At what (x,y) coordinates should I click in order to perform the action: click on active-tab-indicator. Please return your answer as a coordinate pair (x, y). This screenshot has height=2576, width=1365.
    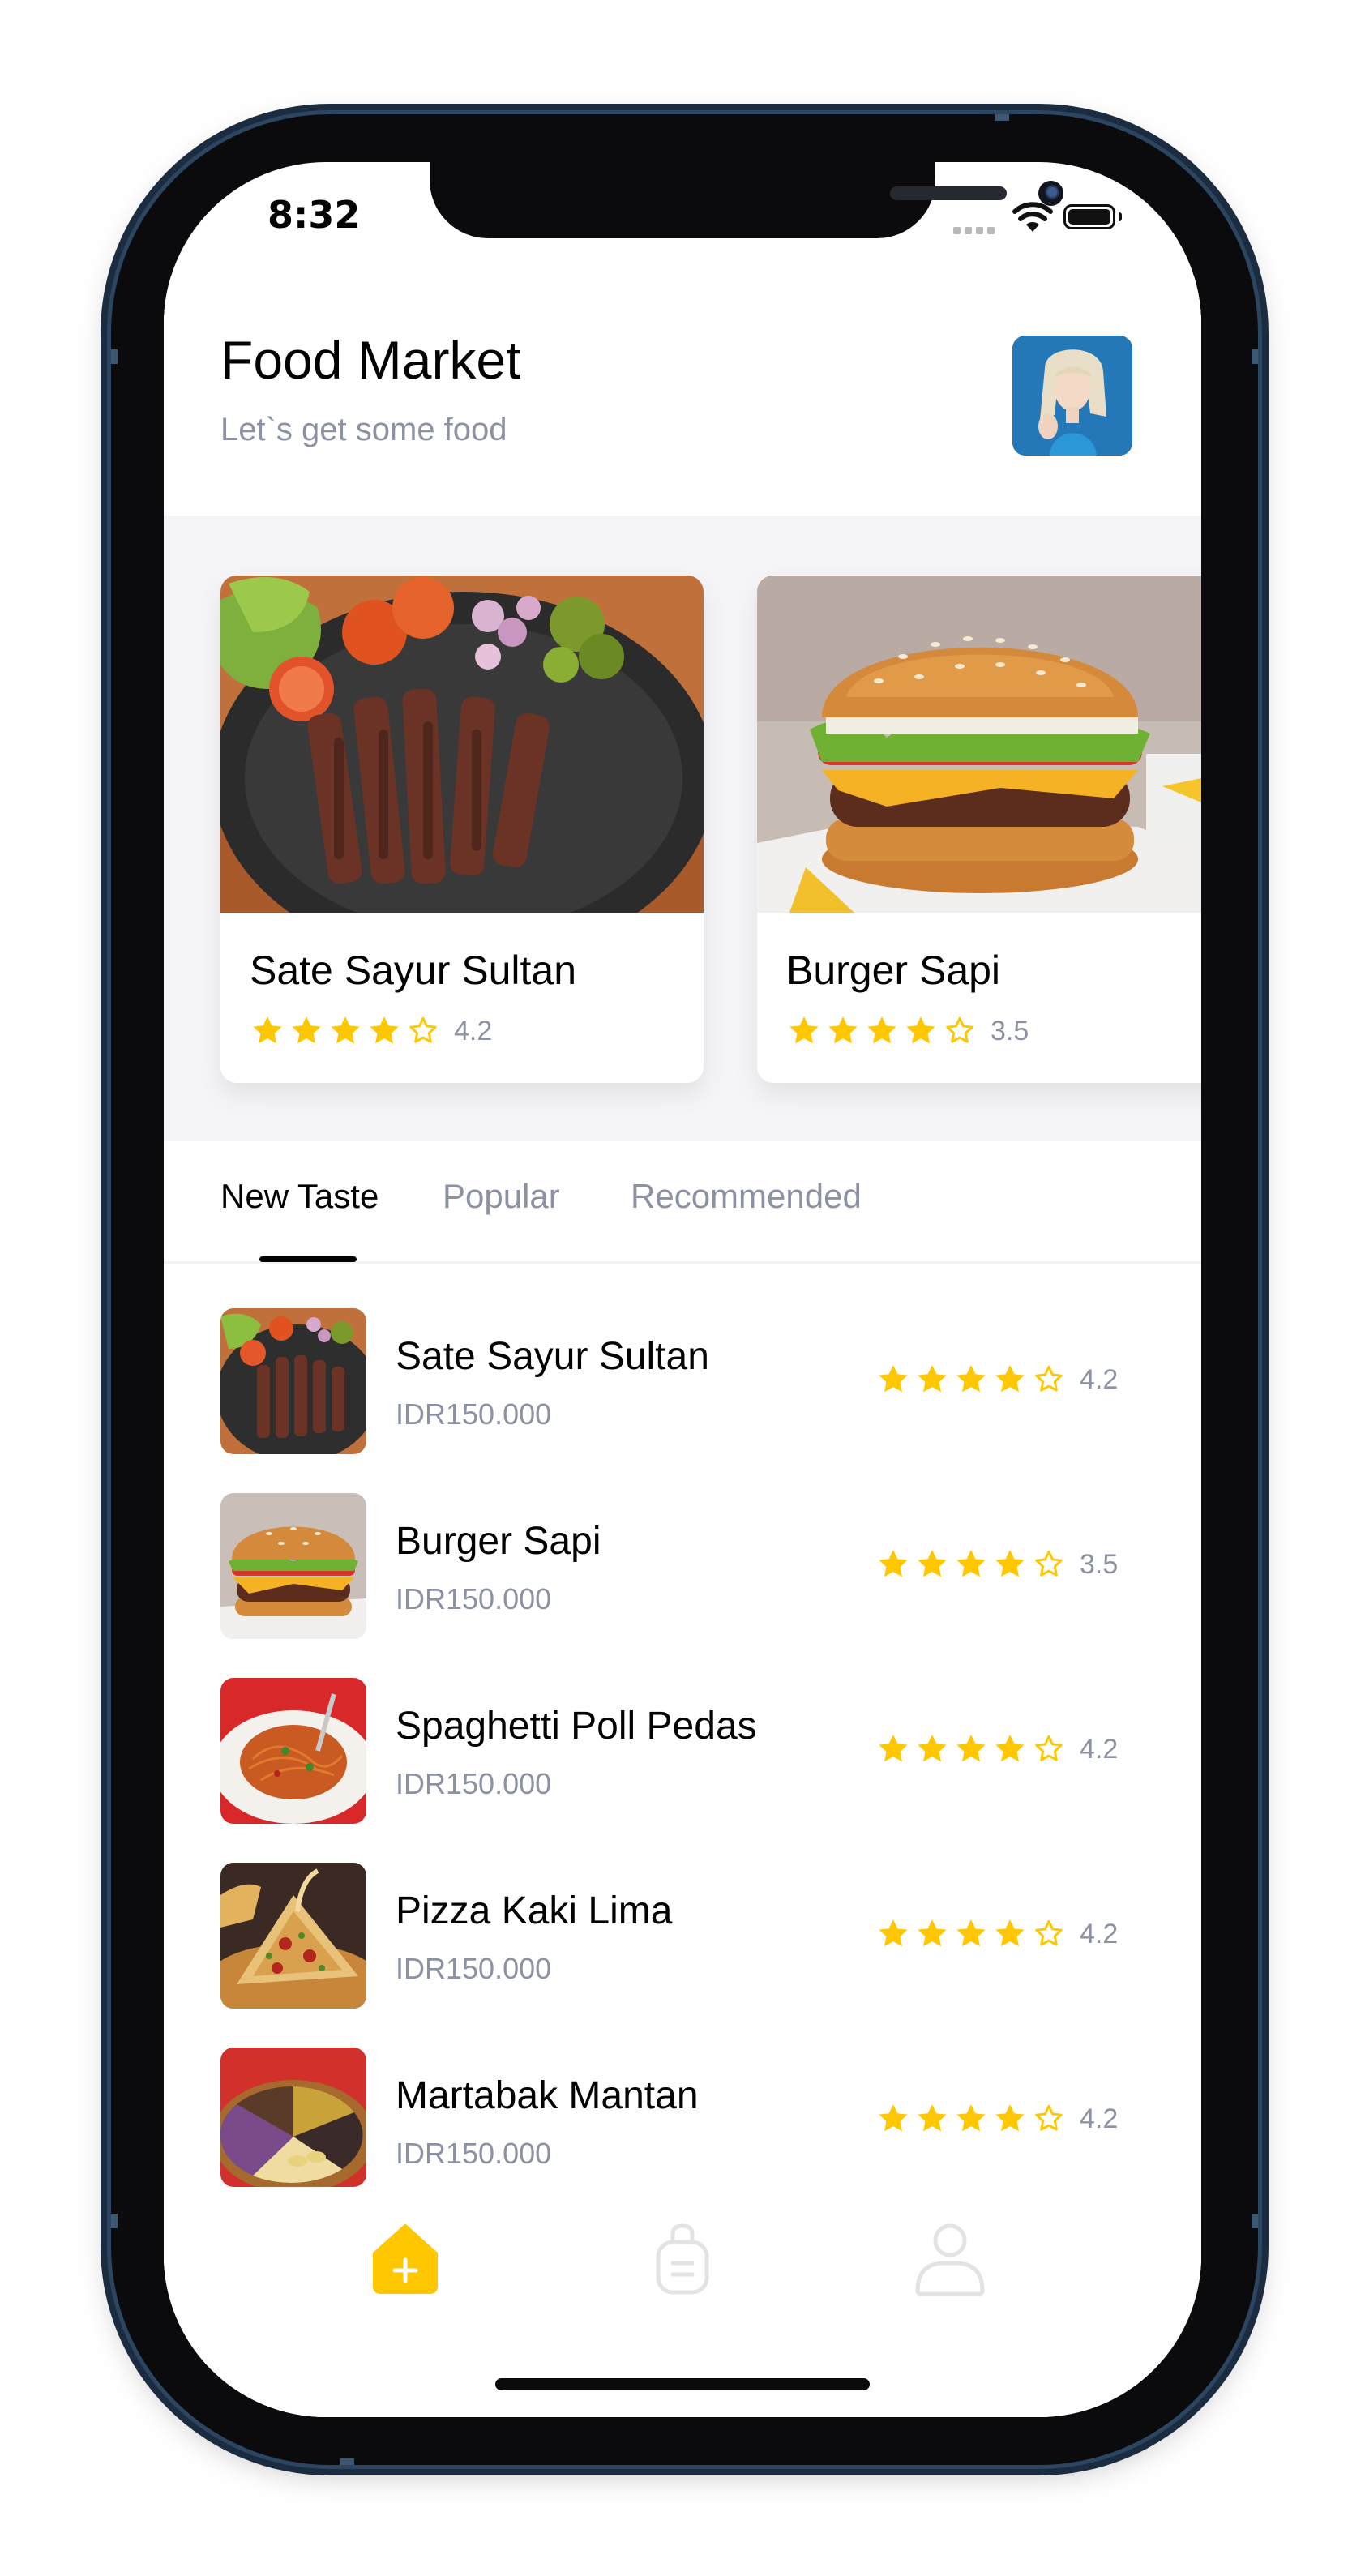
    Looking at the image, I should click on (308, 1259).